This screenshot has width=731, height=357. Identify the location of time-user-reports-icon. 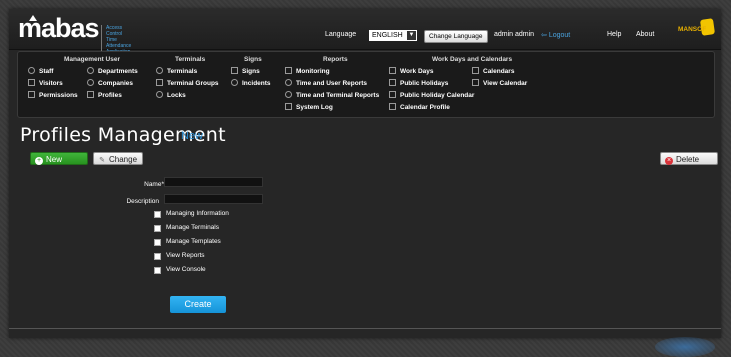
(288, 82).